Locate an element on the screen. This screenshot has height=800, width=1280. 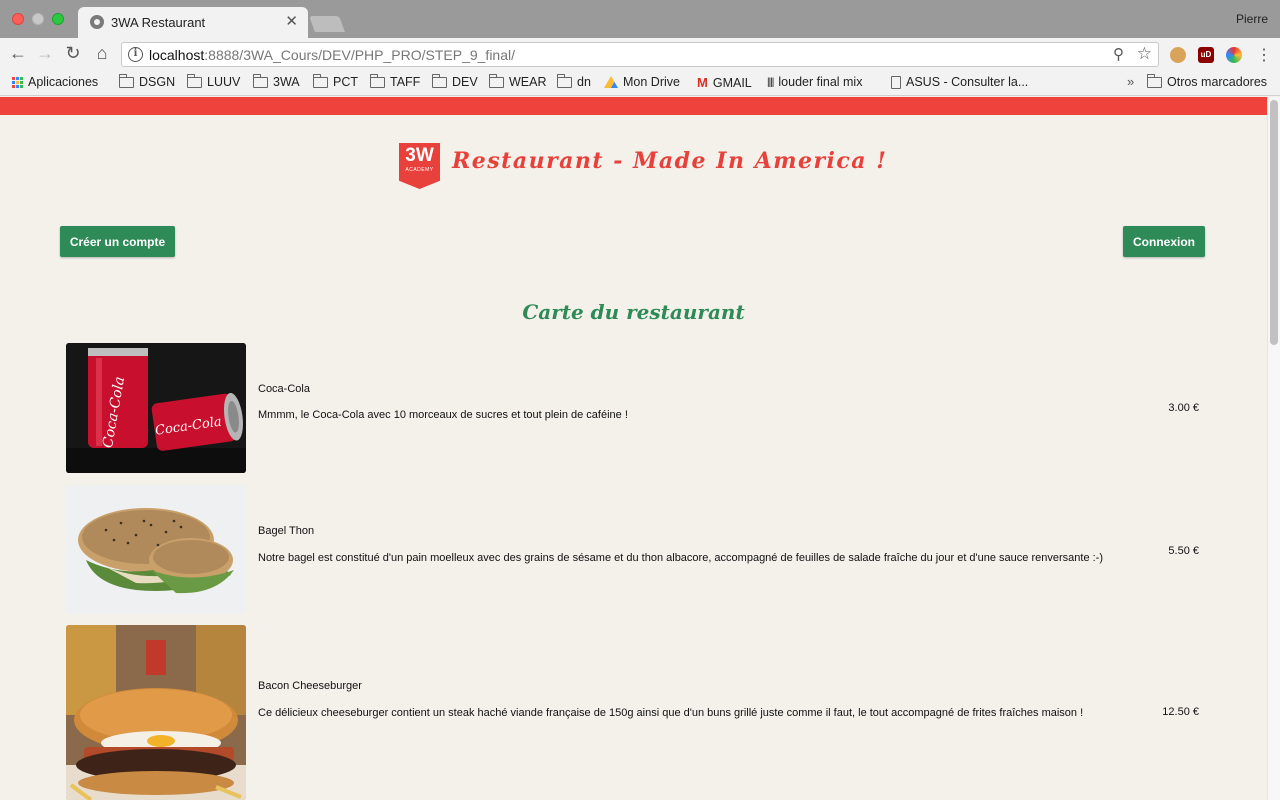
bookmark-other: Otros marcadores is located at coordinates (1206, 81).